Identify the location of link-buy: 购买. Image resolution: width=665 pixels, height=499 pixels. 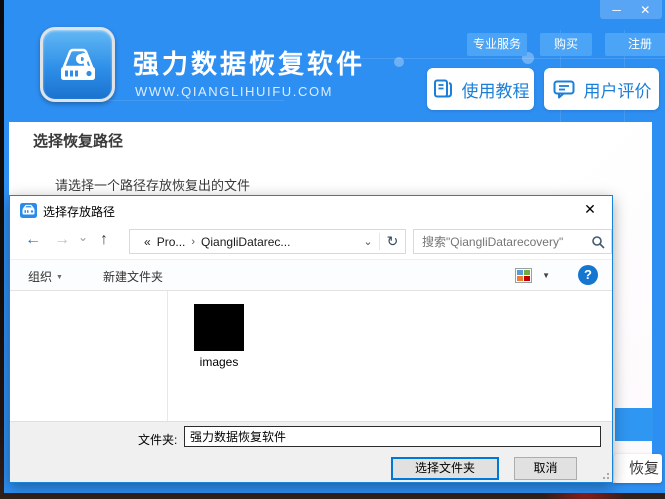
(566, 44).